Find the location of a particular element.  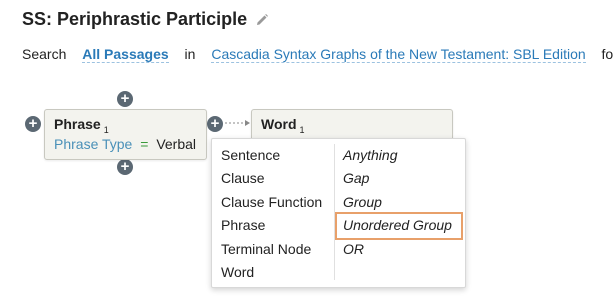

phrase-node-index: 1 is located at coordinates (106, 129).